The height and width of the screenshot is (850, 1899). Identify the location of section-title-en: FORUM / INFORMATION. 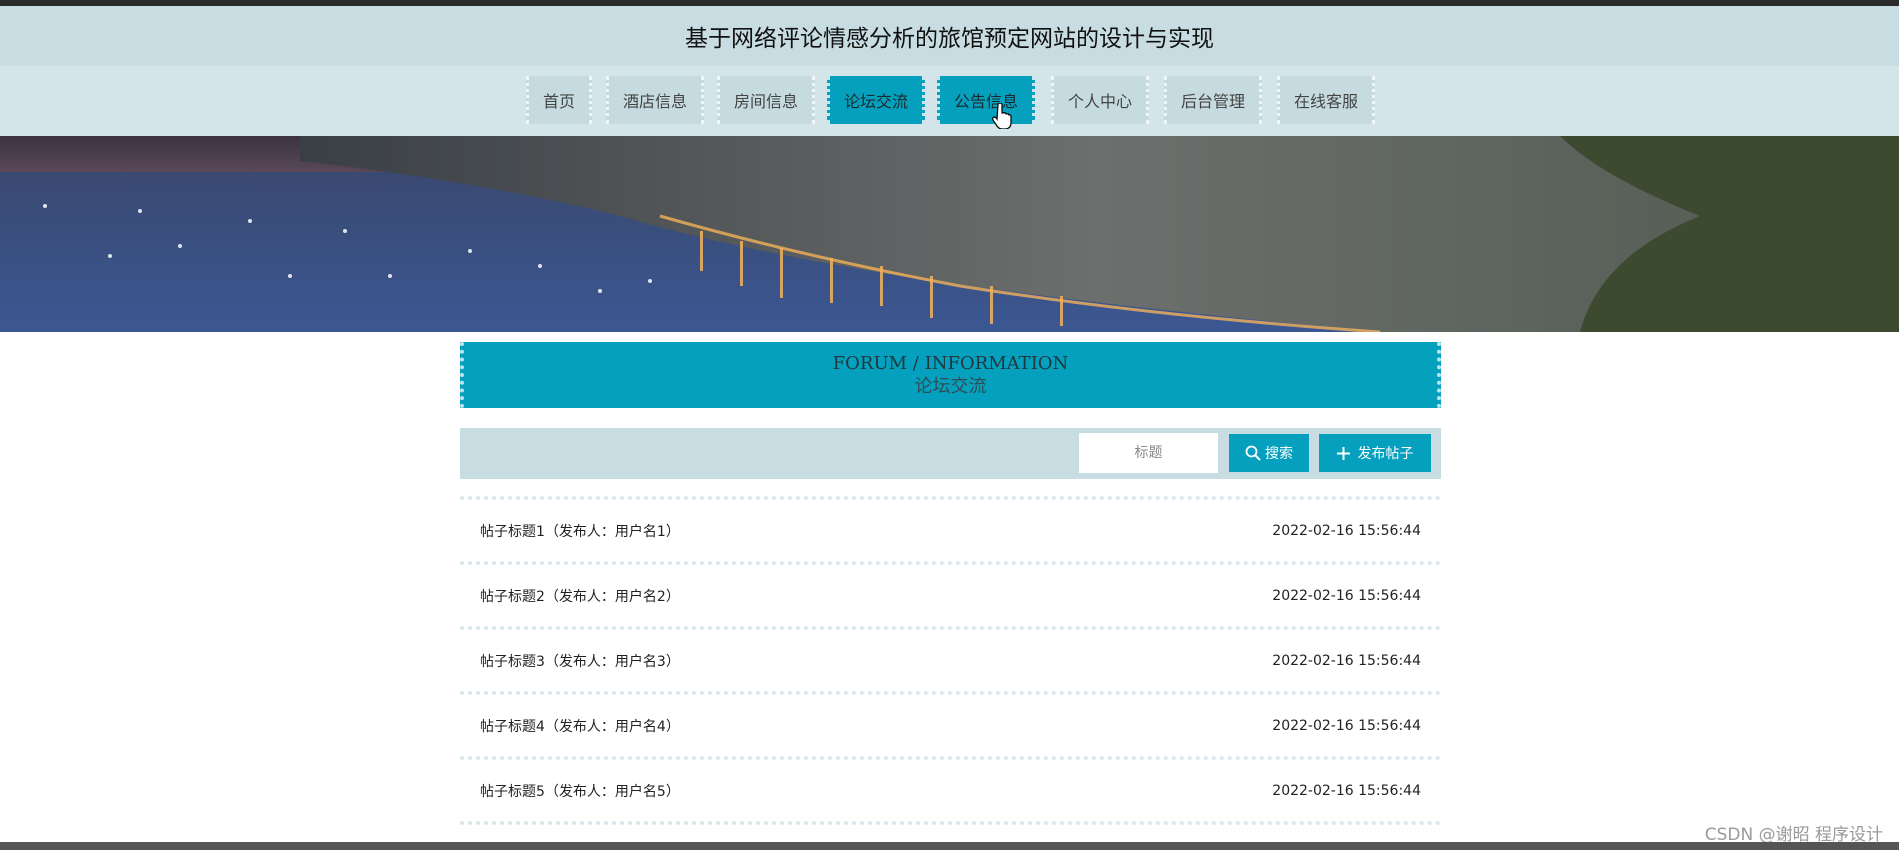
(950, 363).